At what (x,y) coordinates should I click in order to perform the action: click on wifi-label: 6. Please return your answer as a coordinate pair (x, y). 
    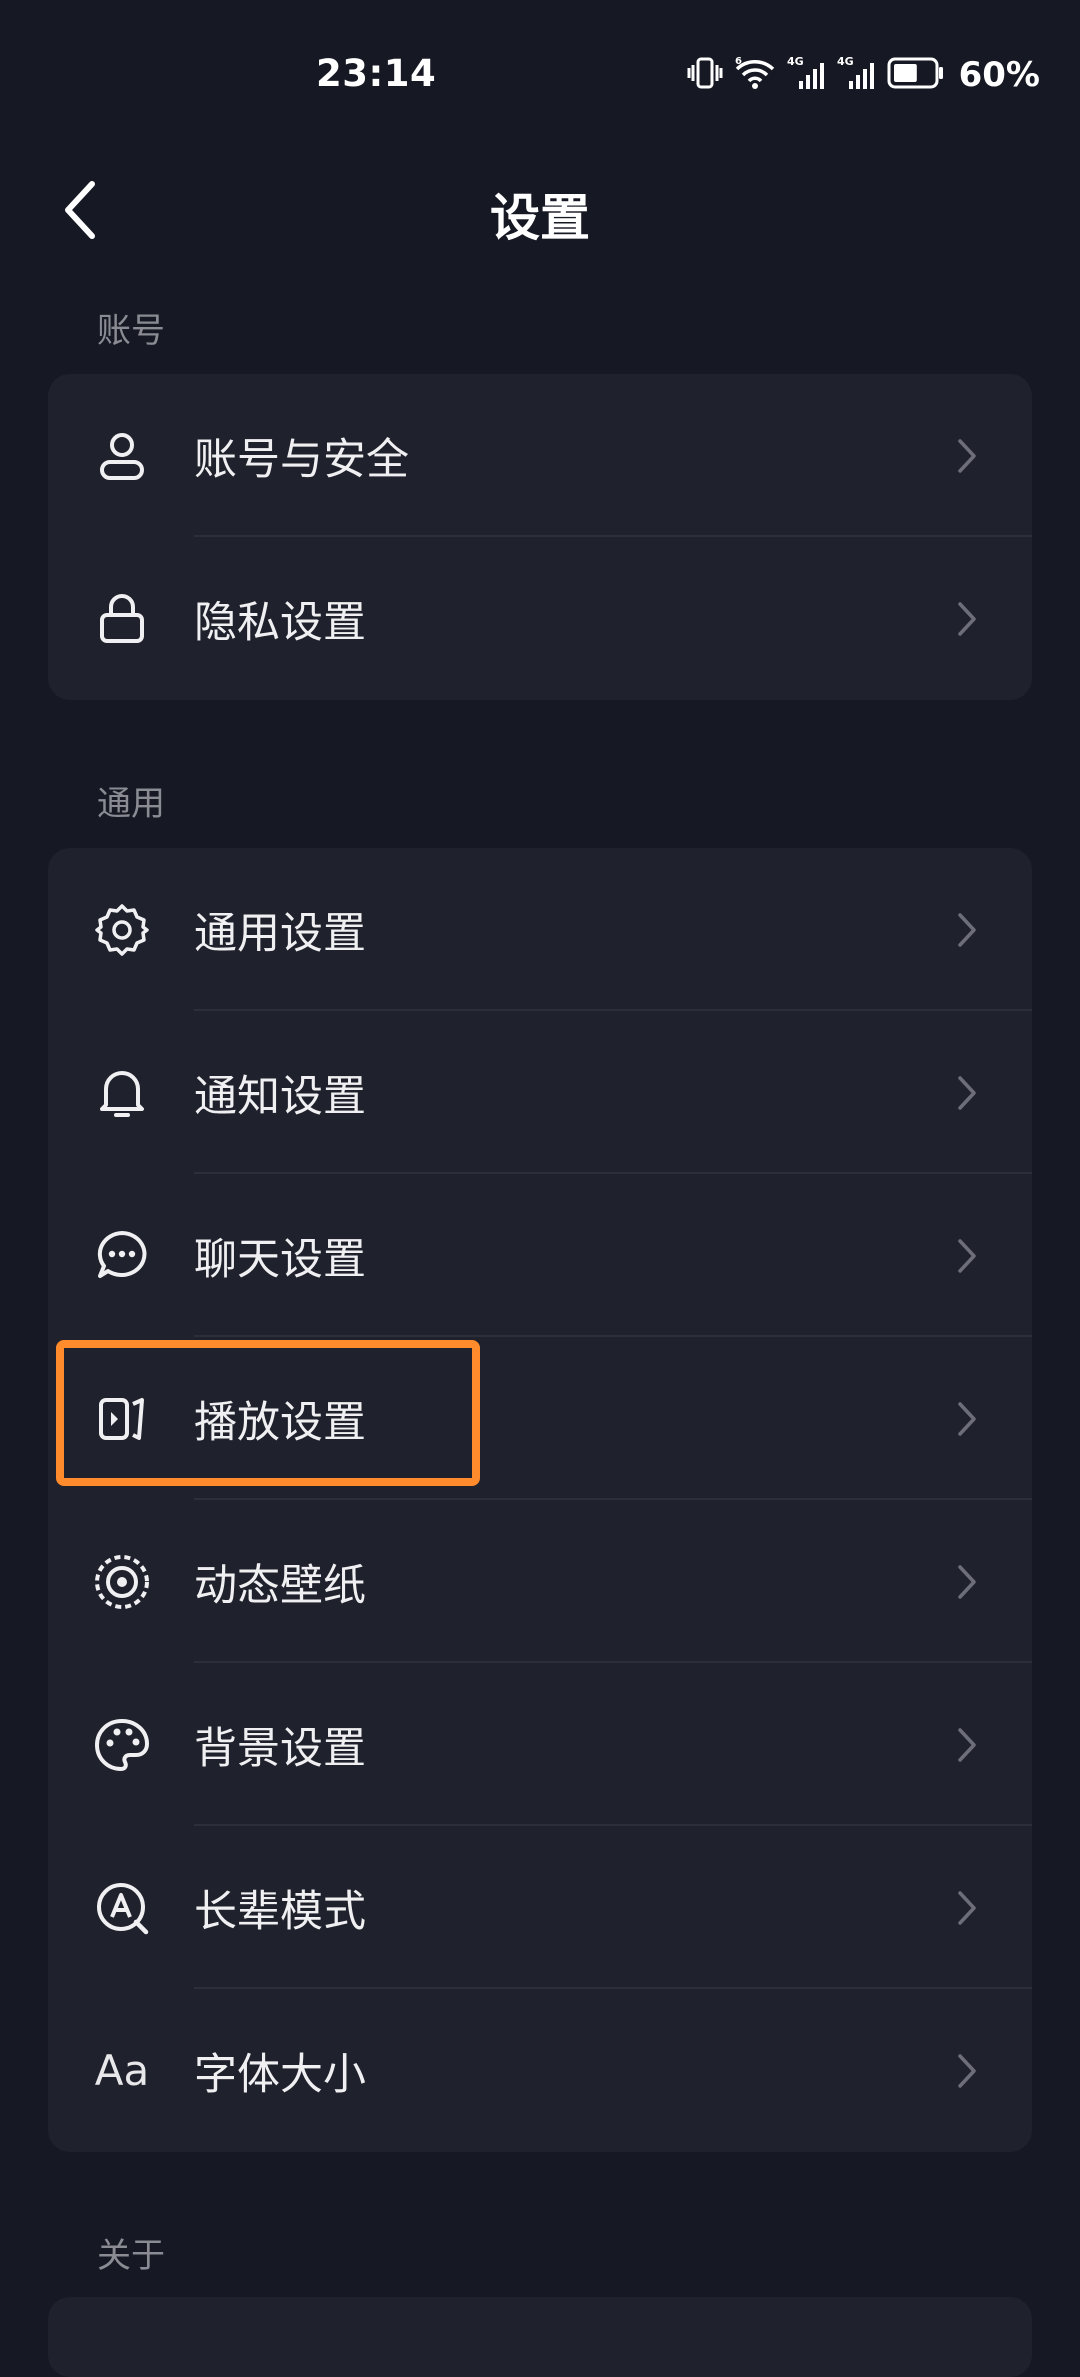
    Looking at the image, I should click on (738, 61).